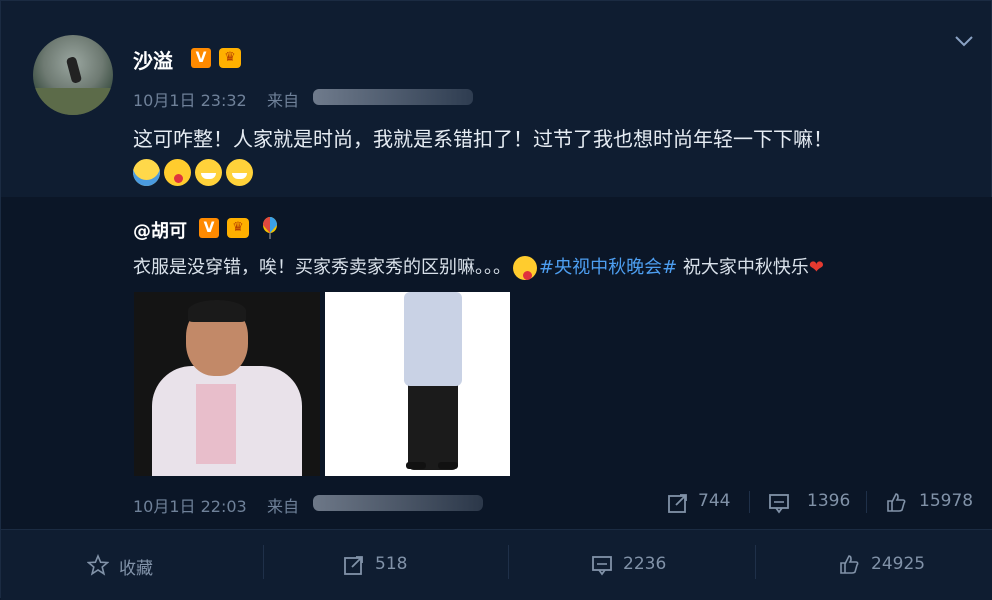 This screenshot has width=992, height=600. I want to click on share-icon, so click(354, 565).